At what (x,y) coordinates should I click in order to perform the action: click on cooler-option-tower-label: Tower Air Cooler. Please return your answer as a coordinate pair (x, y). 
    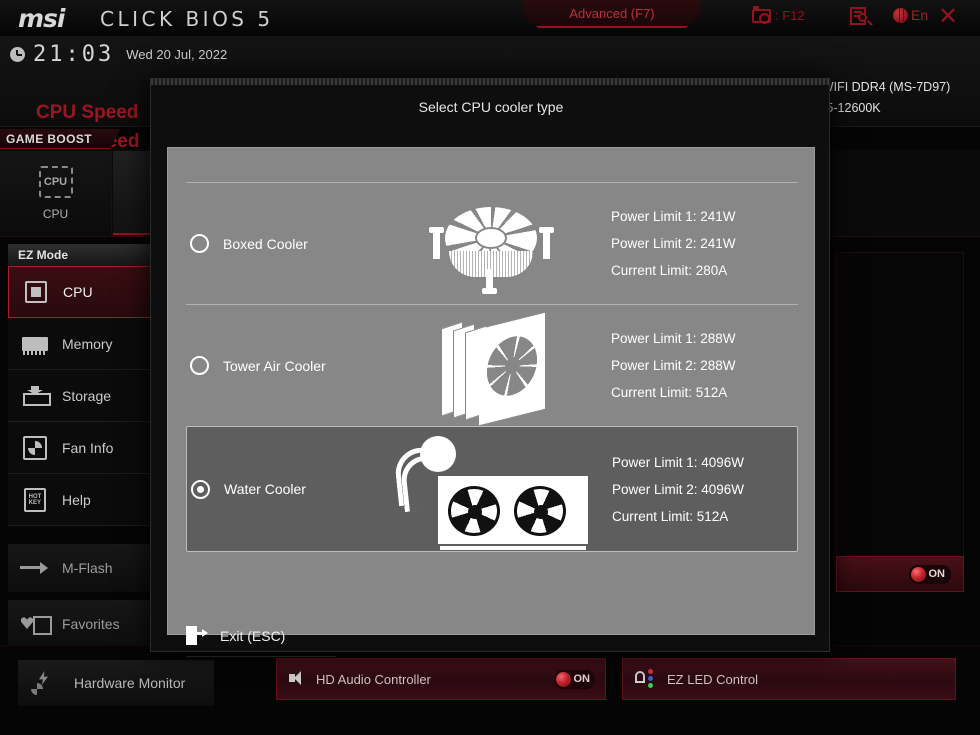
    Looking at the image, I should click on (274, 365).